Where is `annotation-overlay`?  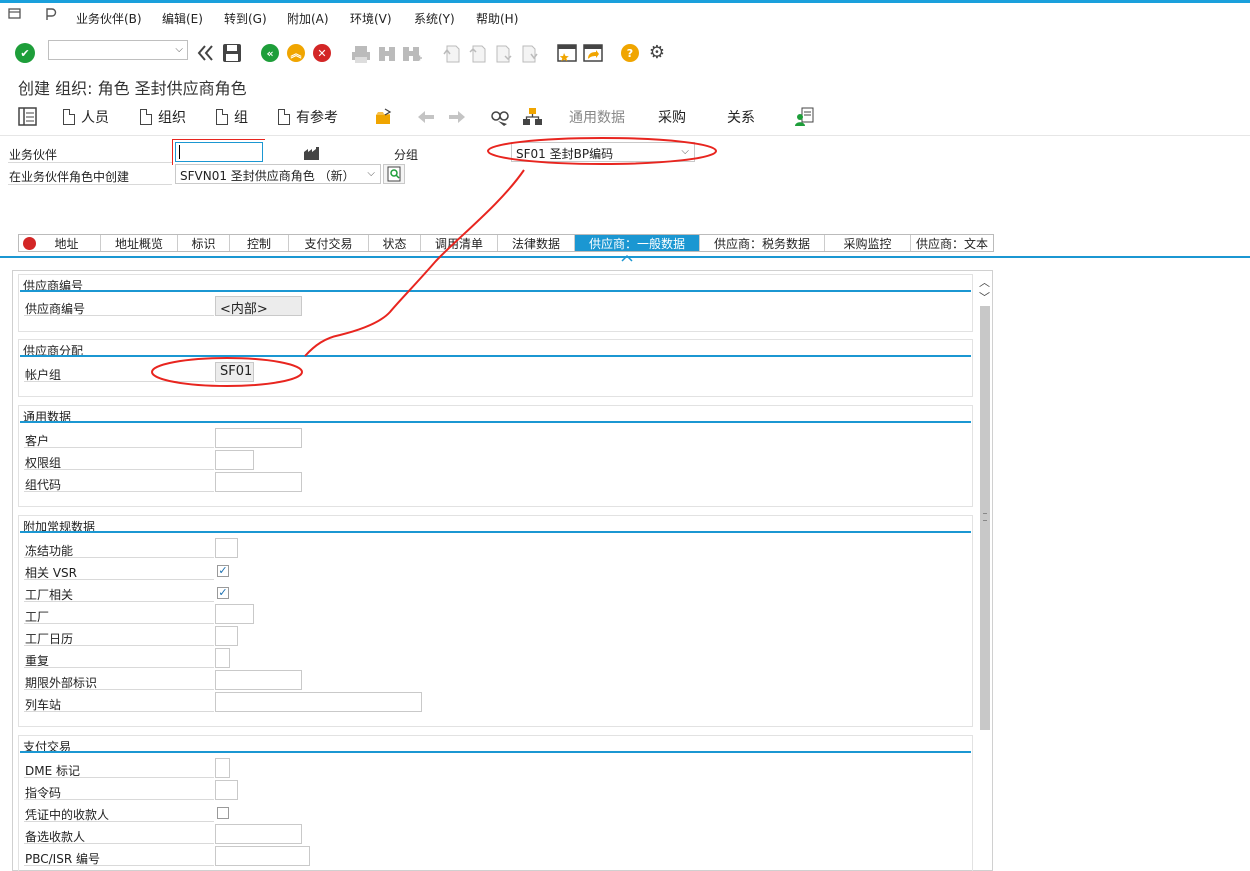
annotation-overlay is located at coordinates (434, 262).